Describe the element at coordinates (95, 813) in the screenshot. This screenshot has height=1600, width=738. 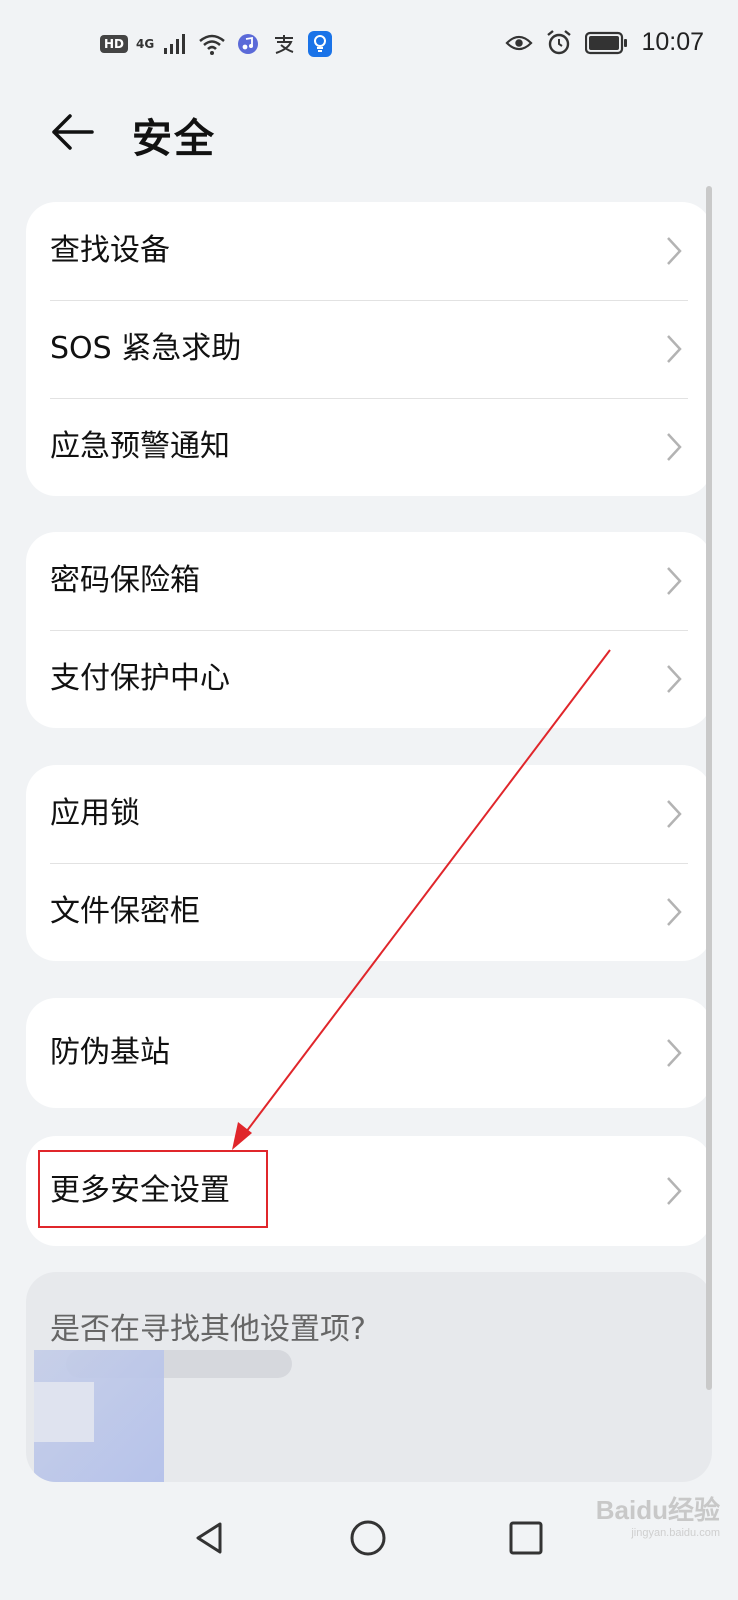
I see `list-item-label: 应用锁` at that location.